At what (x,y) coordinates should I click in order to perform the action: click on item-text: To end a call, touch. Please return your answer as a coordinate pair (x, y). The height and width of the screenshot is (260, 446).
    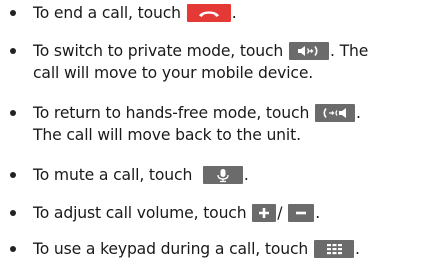
    Looking at the image, I should click on (107, 13).